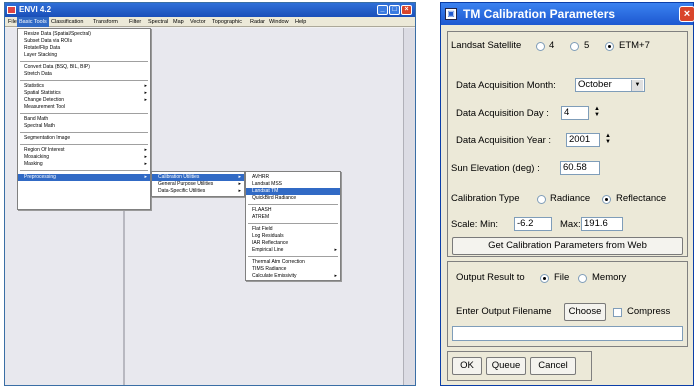 Image resolution: width=694 pixels, height=388 pixels. I want to click on menu-item-preprocessing: Preprocessing ▸, so click(84, 177).